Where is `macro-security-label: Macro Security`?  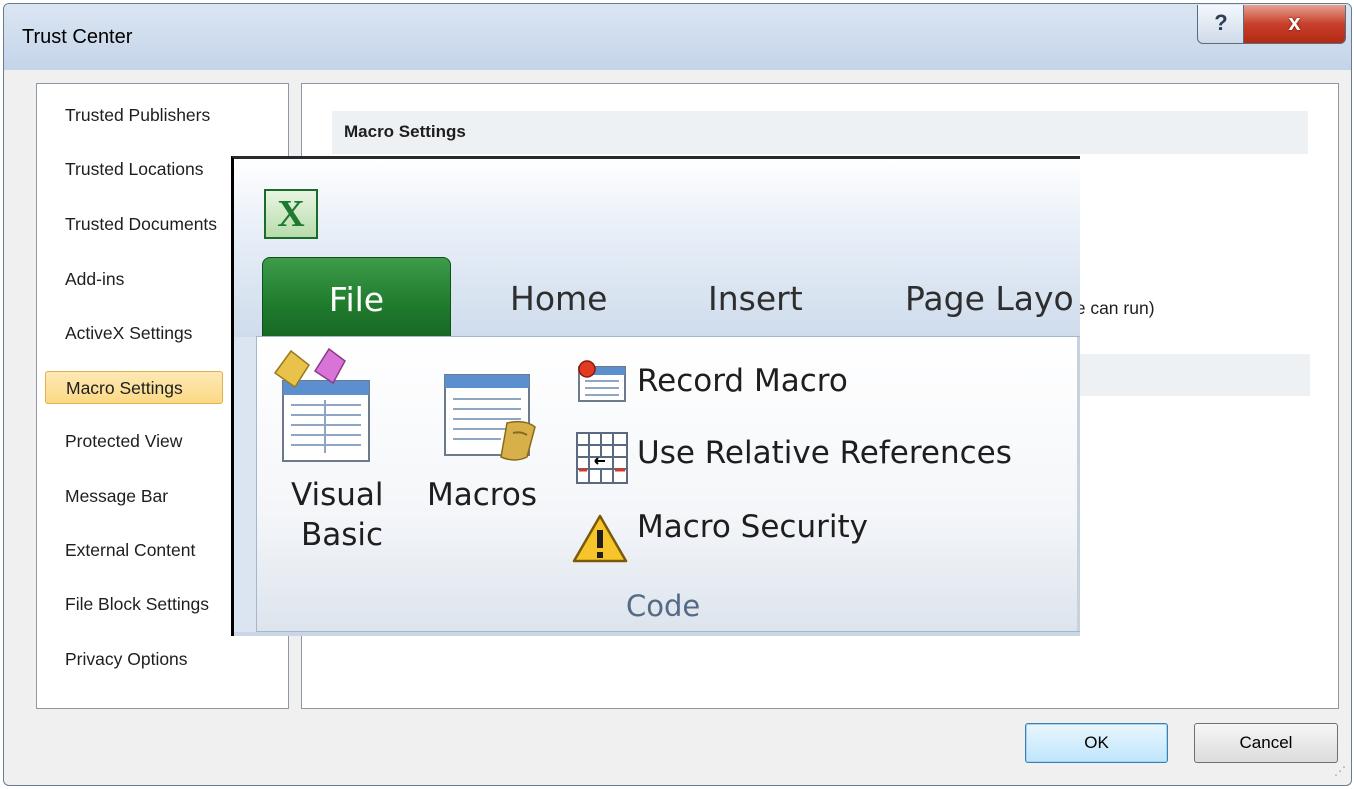
macro-security-label: Macro Security is located at coordinates (752, 527).